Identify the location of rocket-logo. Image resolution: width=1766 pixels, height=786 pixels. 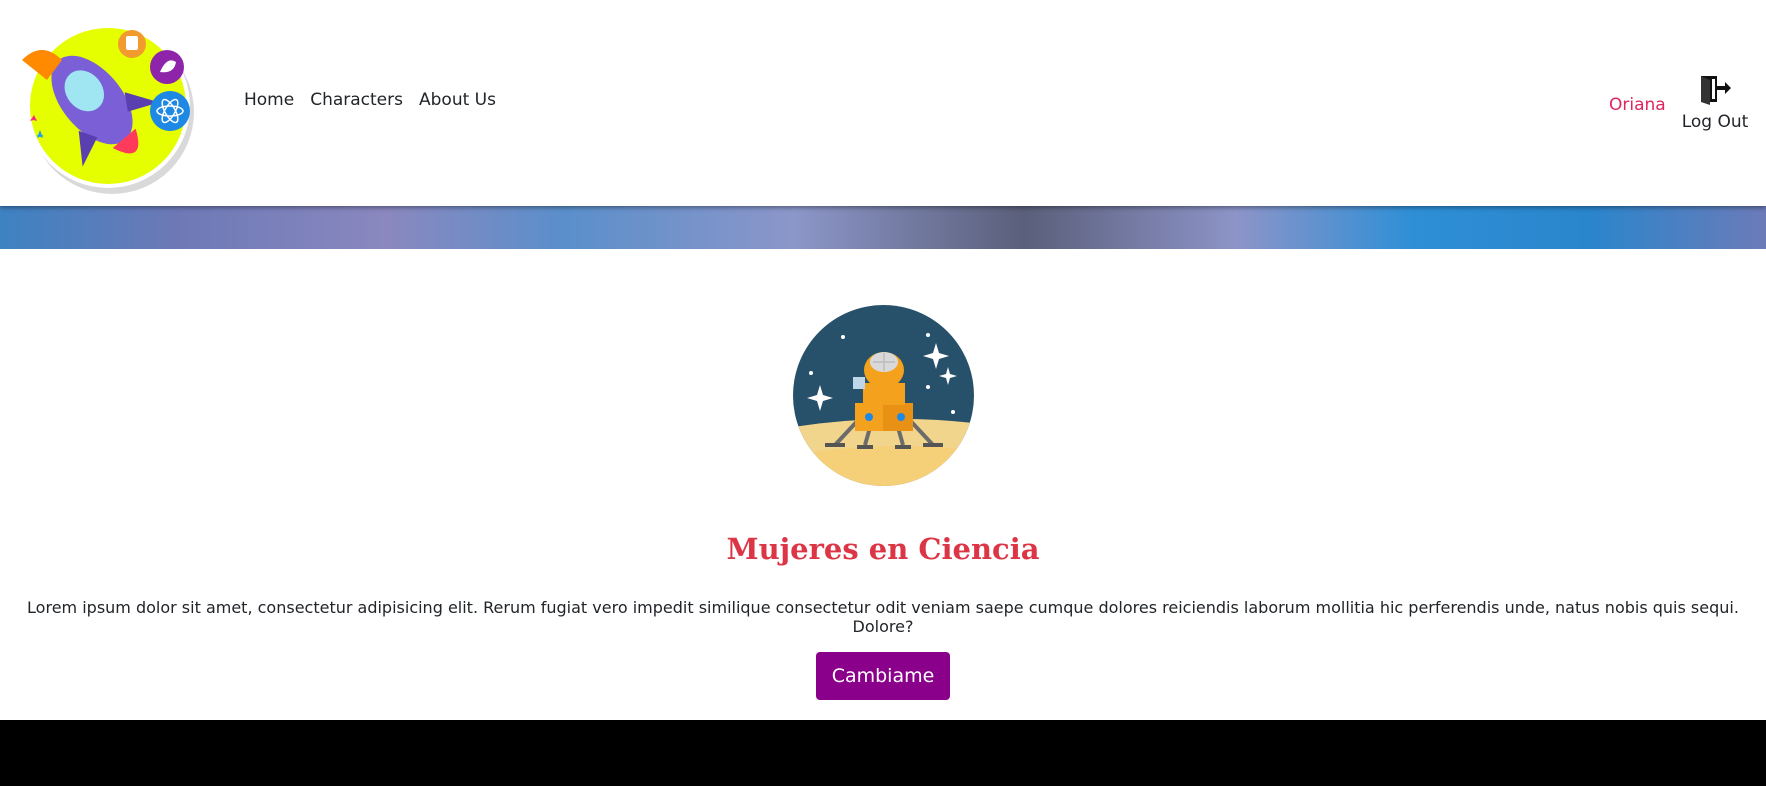
(110, 108).